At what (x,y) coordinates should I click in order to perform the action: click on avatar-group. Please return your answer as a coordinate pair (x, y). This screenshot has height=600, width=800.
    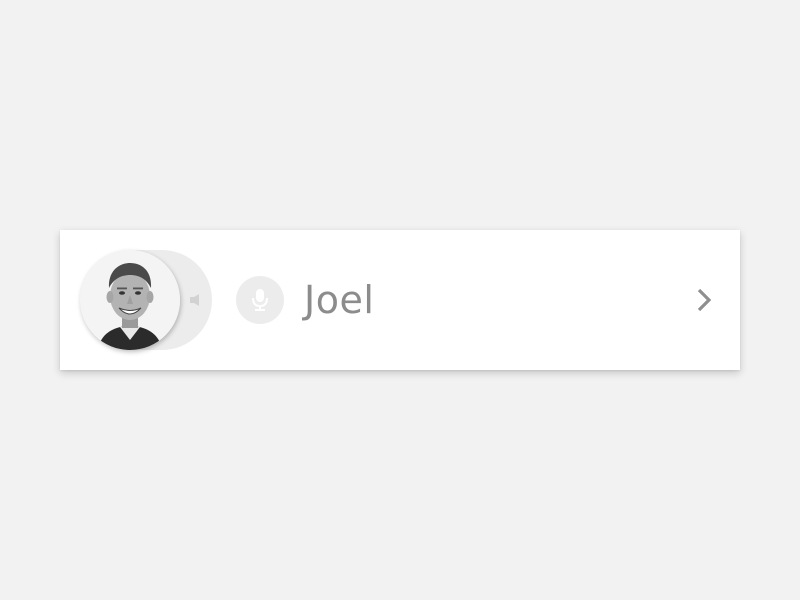
    Looking at the image, I should click on (146, 300).